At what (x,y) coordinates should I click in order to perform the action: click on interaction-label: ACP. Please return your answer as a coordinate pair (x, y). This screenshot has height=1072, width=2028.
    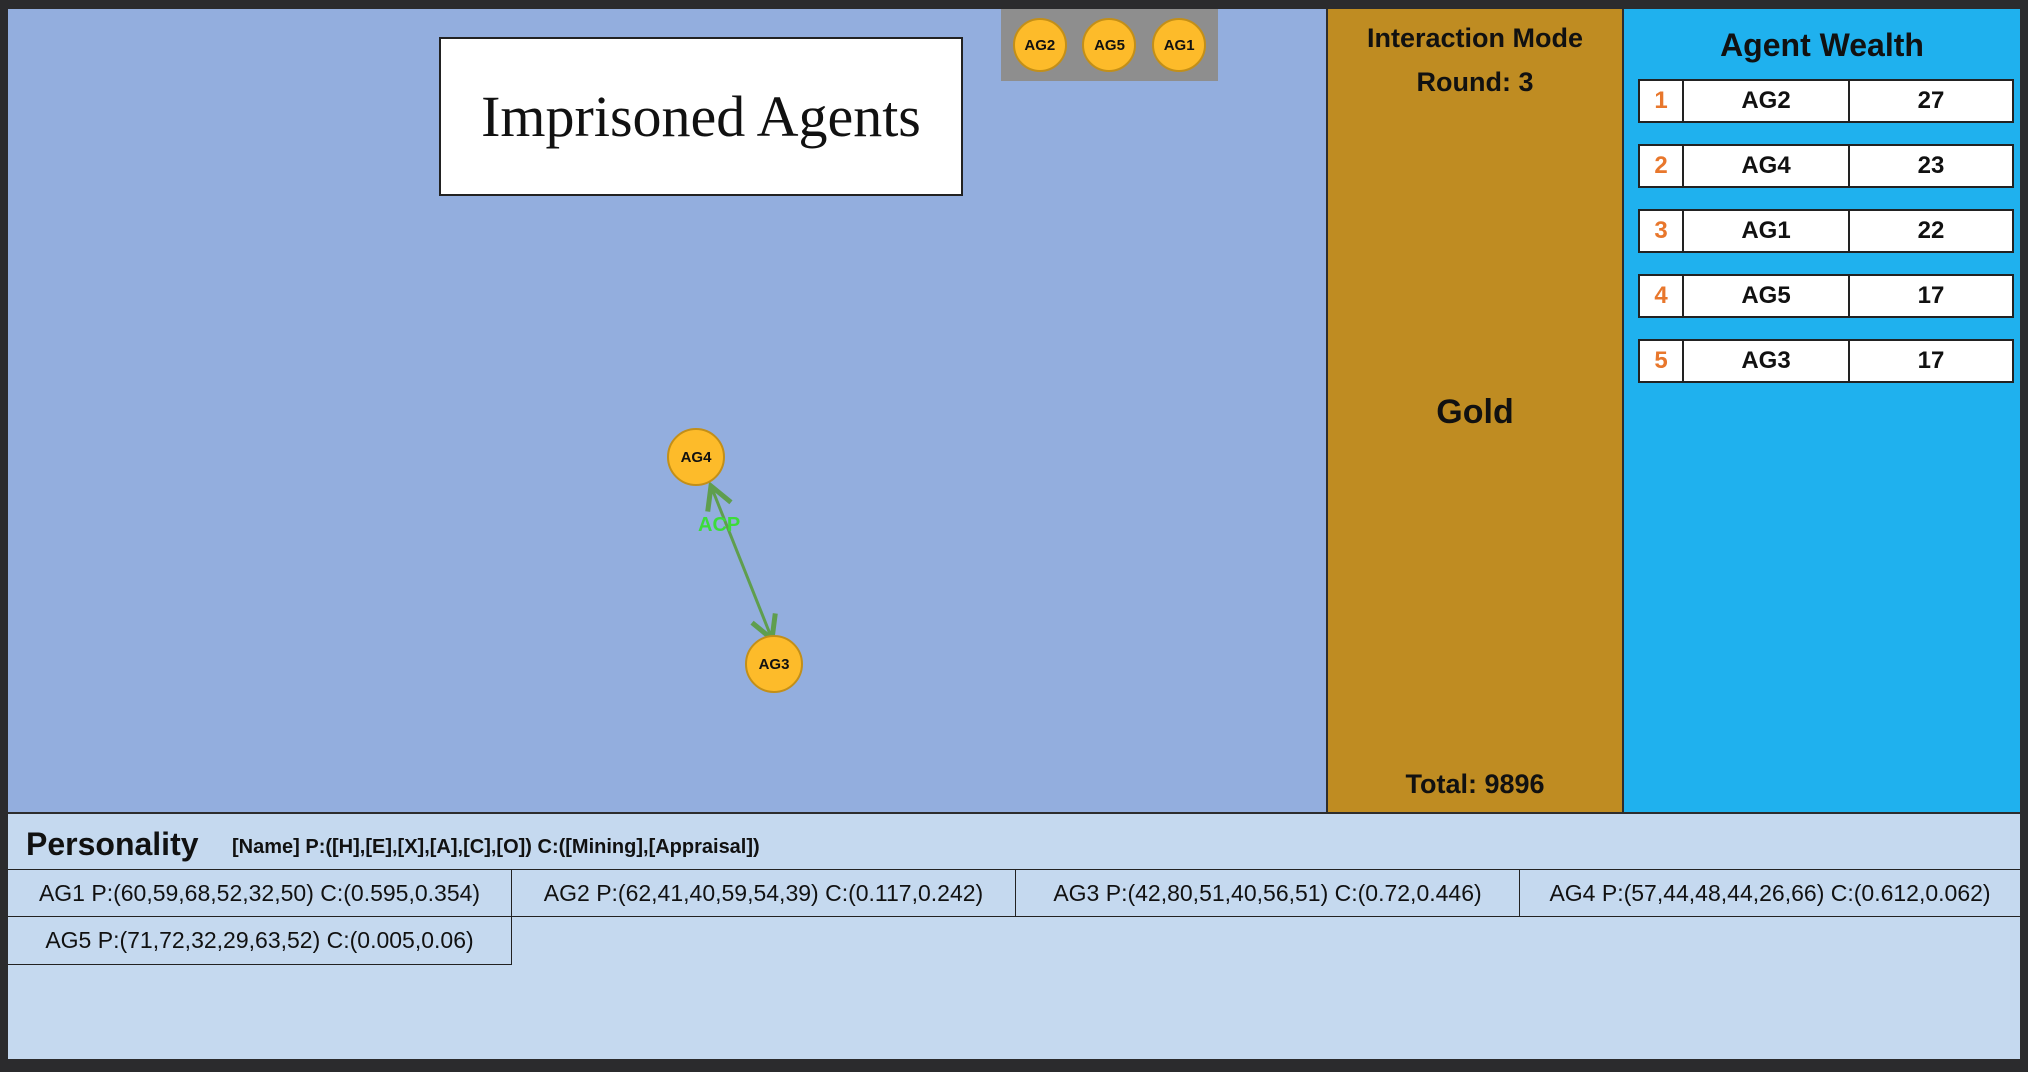
    Looking at the image, I should click on (719, 525).